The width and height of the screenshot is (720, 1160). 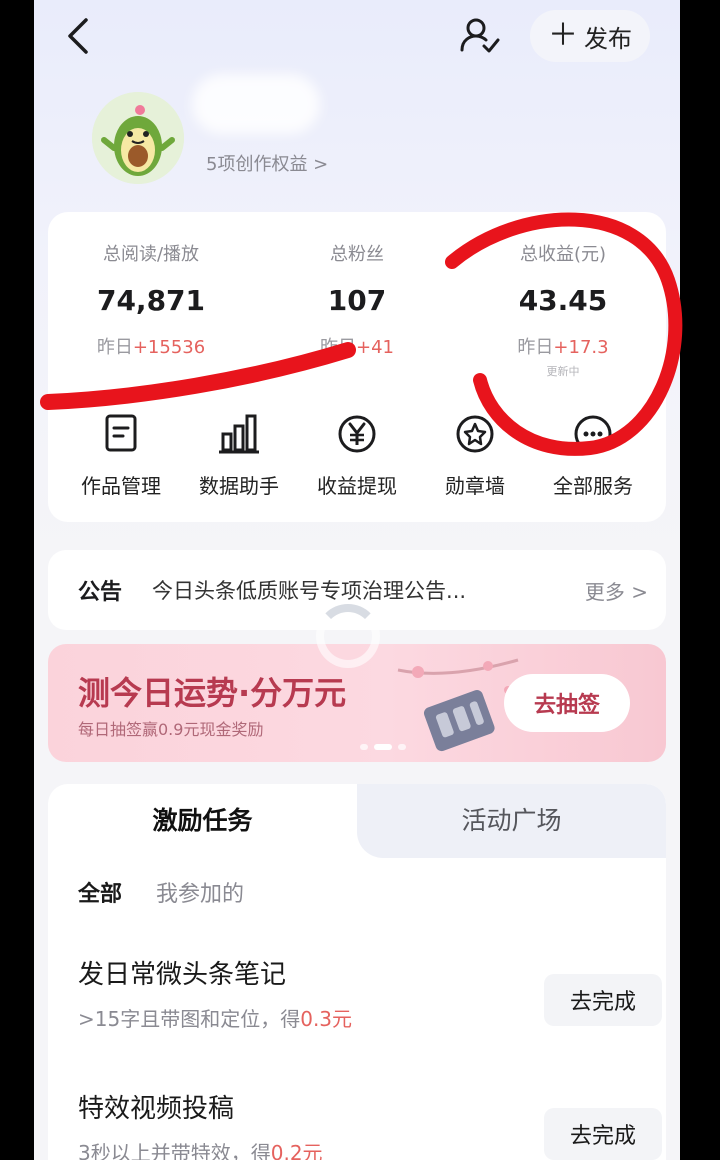 I want to click on stat-label: 总粉丝, so click(x=357, y=254).